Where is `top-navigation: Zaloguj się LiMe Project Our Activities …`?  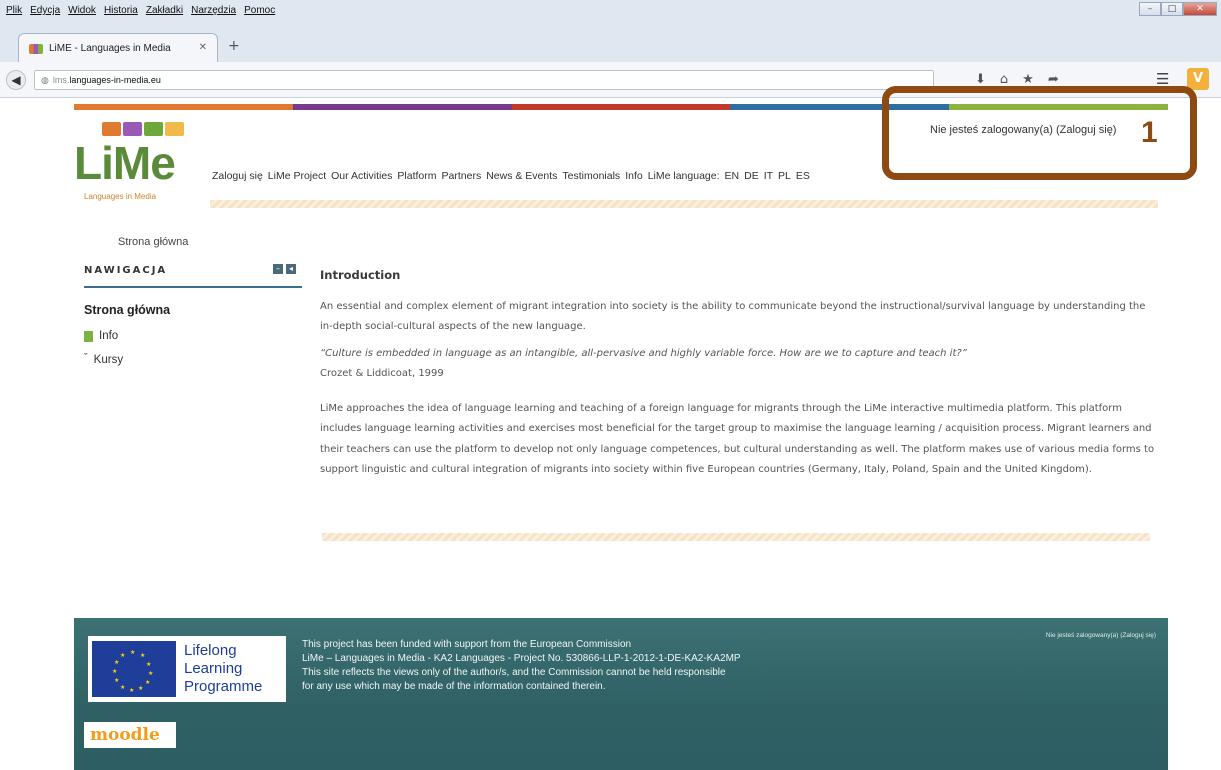
top-navigation: Zaloguj się LiMe Project Our Activities … is located at coordinates (511, 176).